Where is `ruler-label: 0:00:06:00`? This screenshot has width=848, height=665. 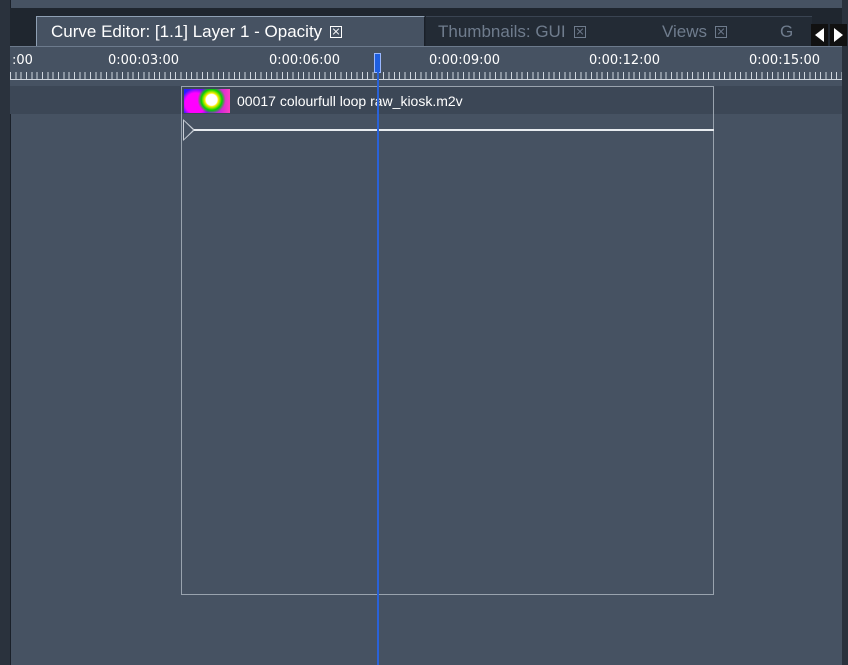
ruler-label: 0:00:06:00 is located at coordinates (305, 60).